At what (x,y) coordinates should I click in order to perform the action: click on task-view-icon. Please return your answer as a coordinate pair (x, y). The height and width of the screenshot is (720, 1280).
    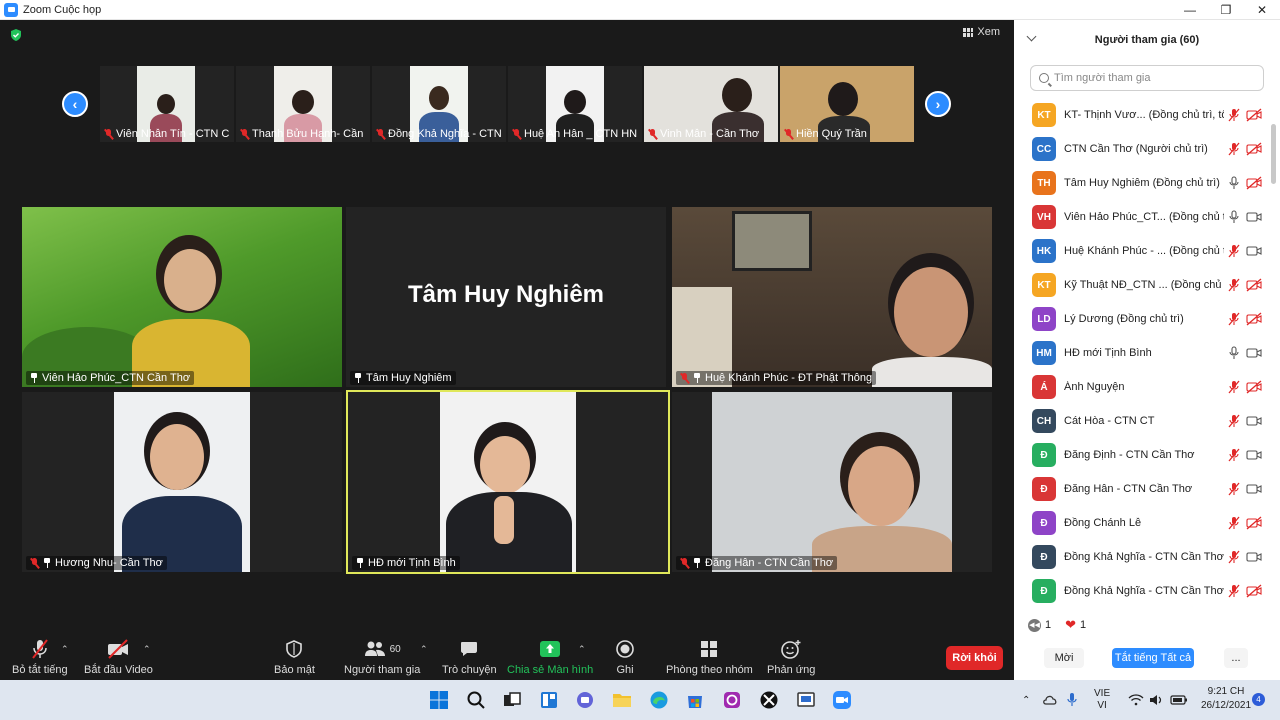
    Looking at the image, I should click on (512, 700).